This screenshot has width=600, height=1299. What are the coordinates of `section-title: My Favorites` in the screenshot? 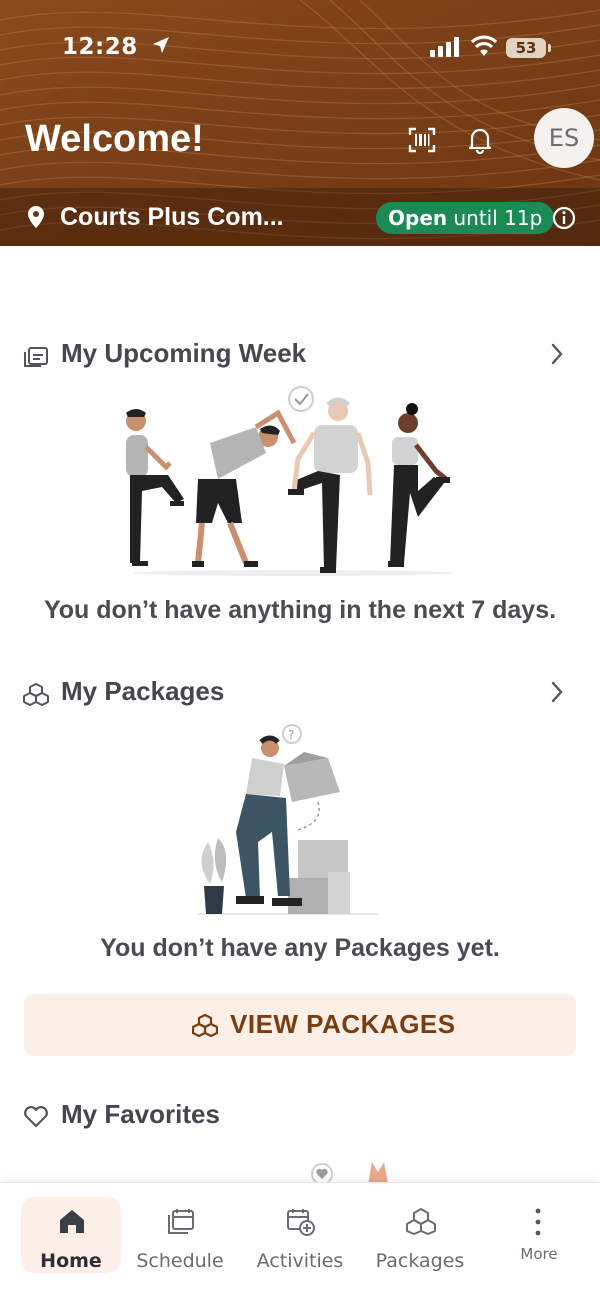 It's located at (140, 1114).